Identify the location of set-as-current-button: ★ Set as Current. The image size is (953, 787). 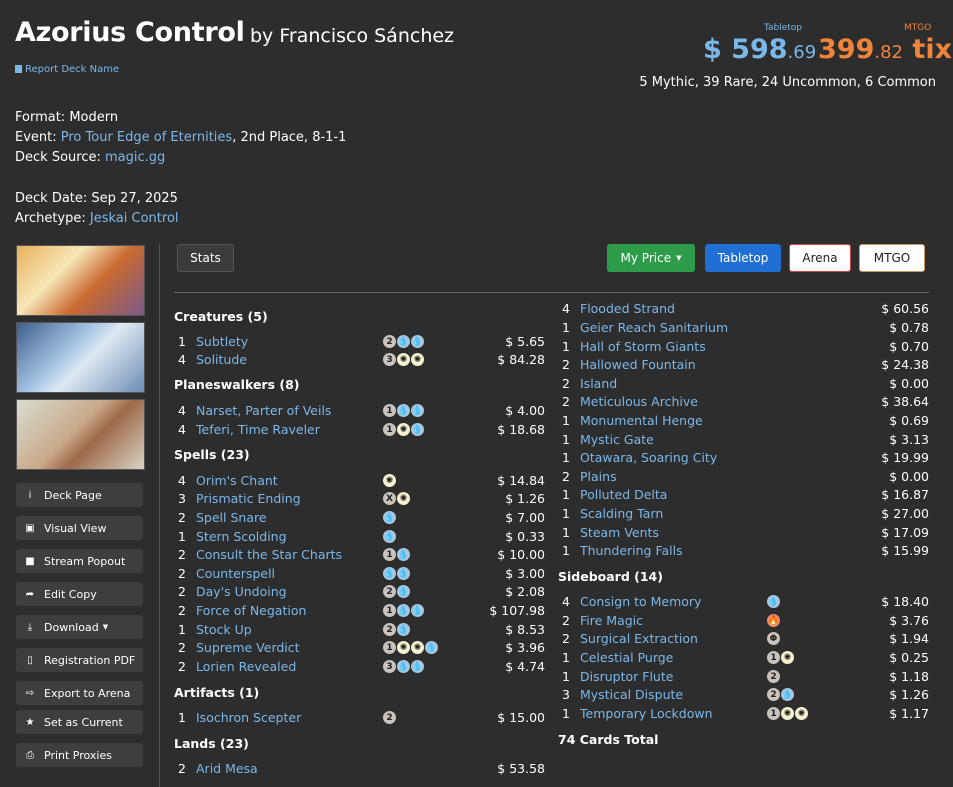
(79, 722).